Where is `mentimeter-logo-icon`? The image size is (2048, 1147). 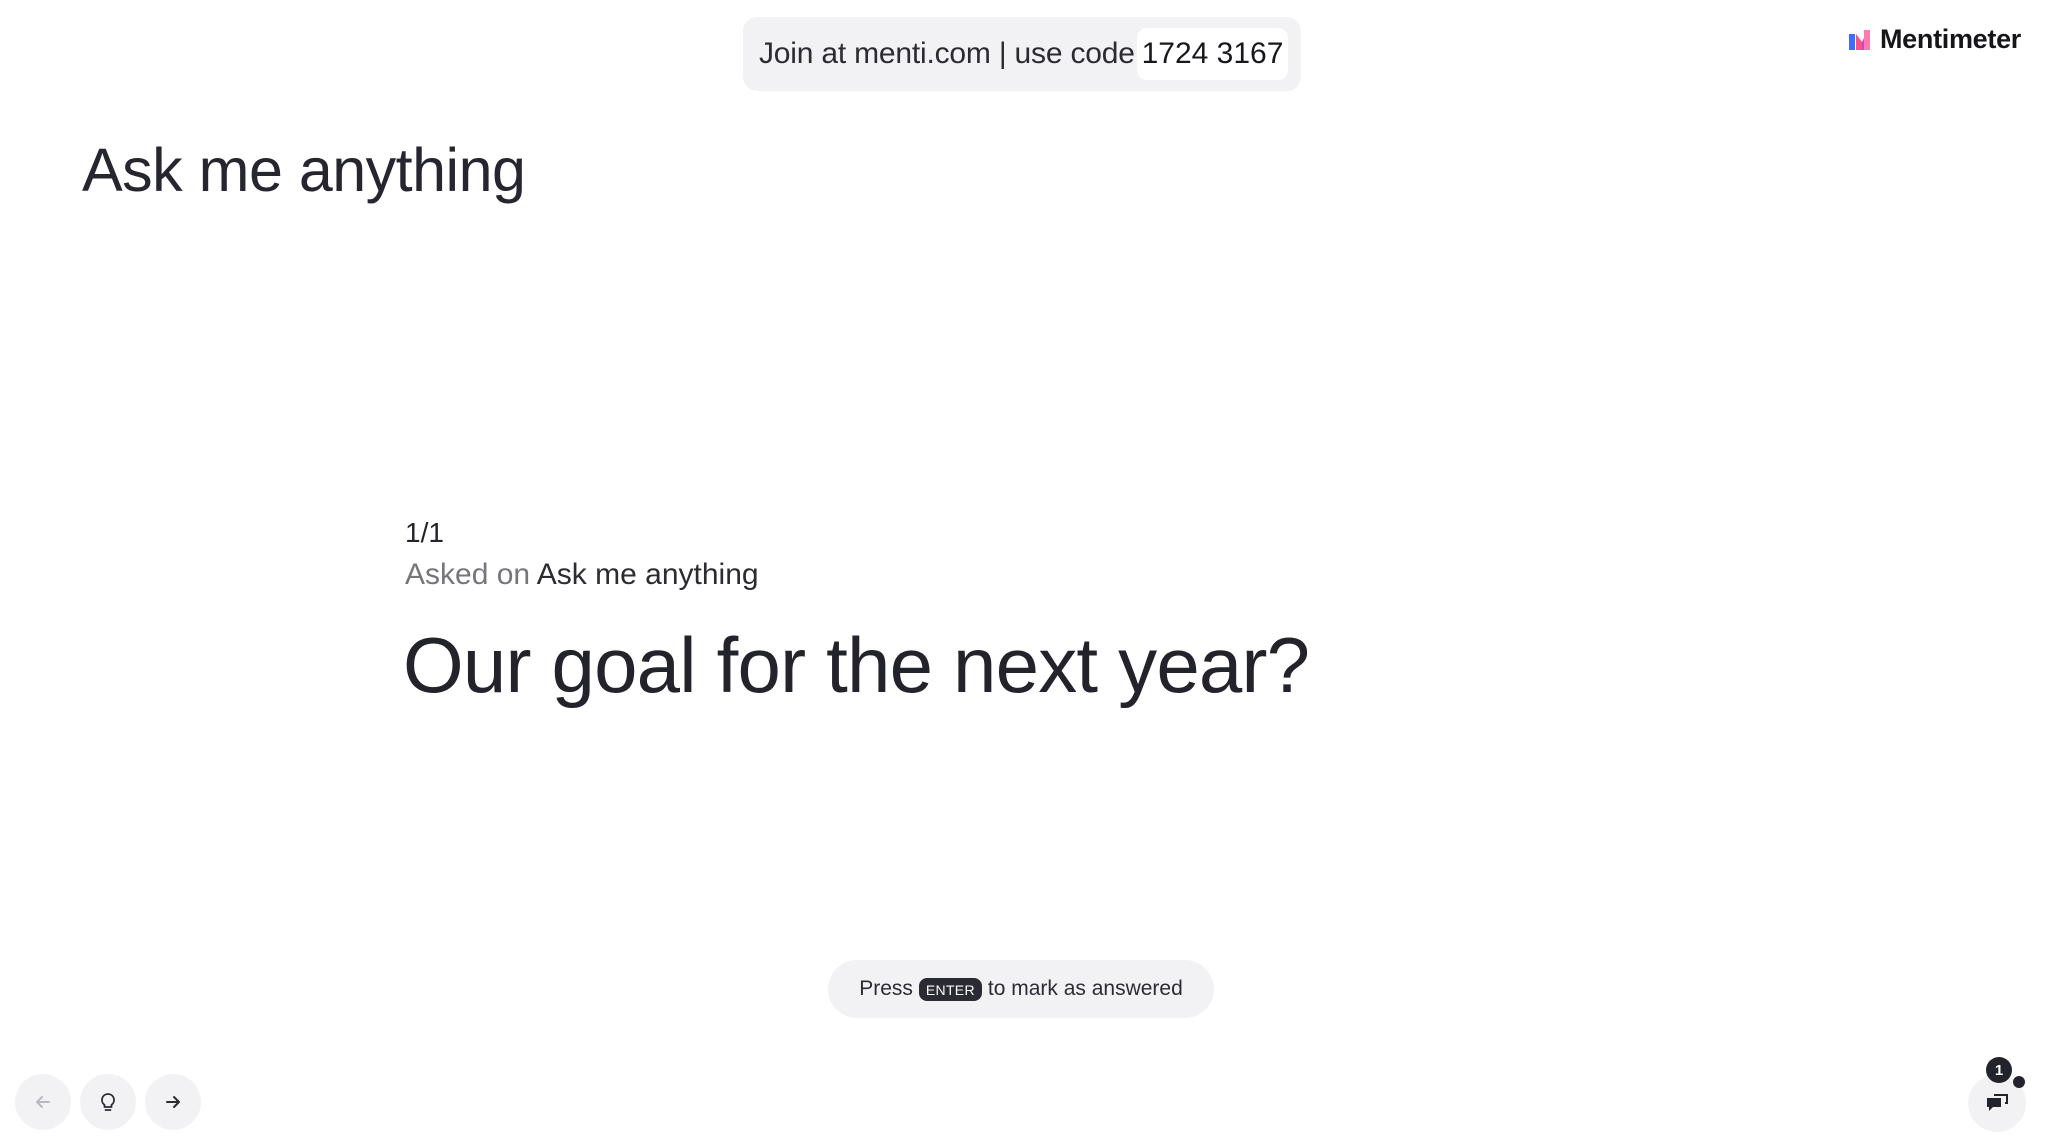
mentimeter-logo-icon is located at coordinates (1859, 39).